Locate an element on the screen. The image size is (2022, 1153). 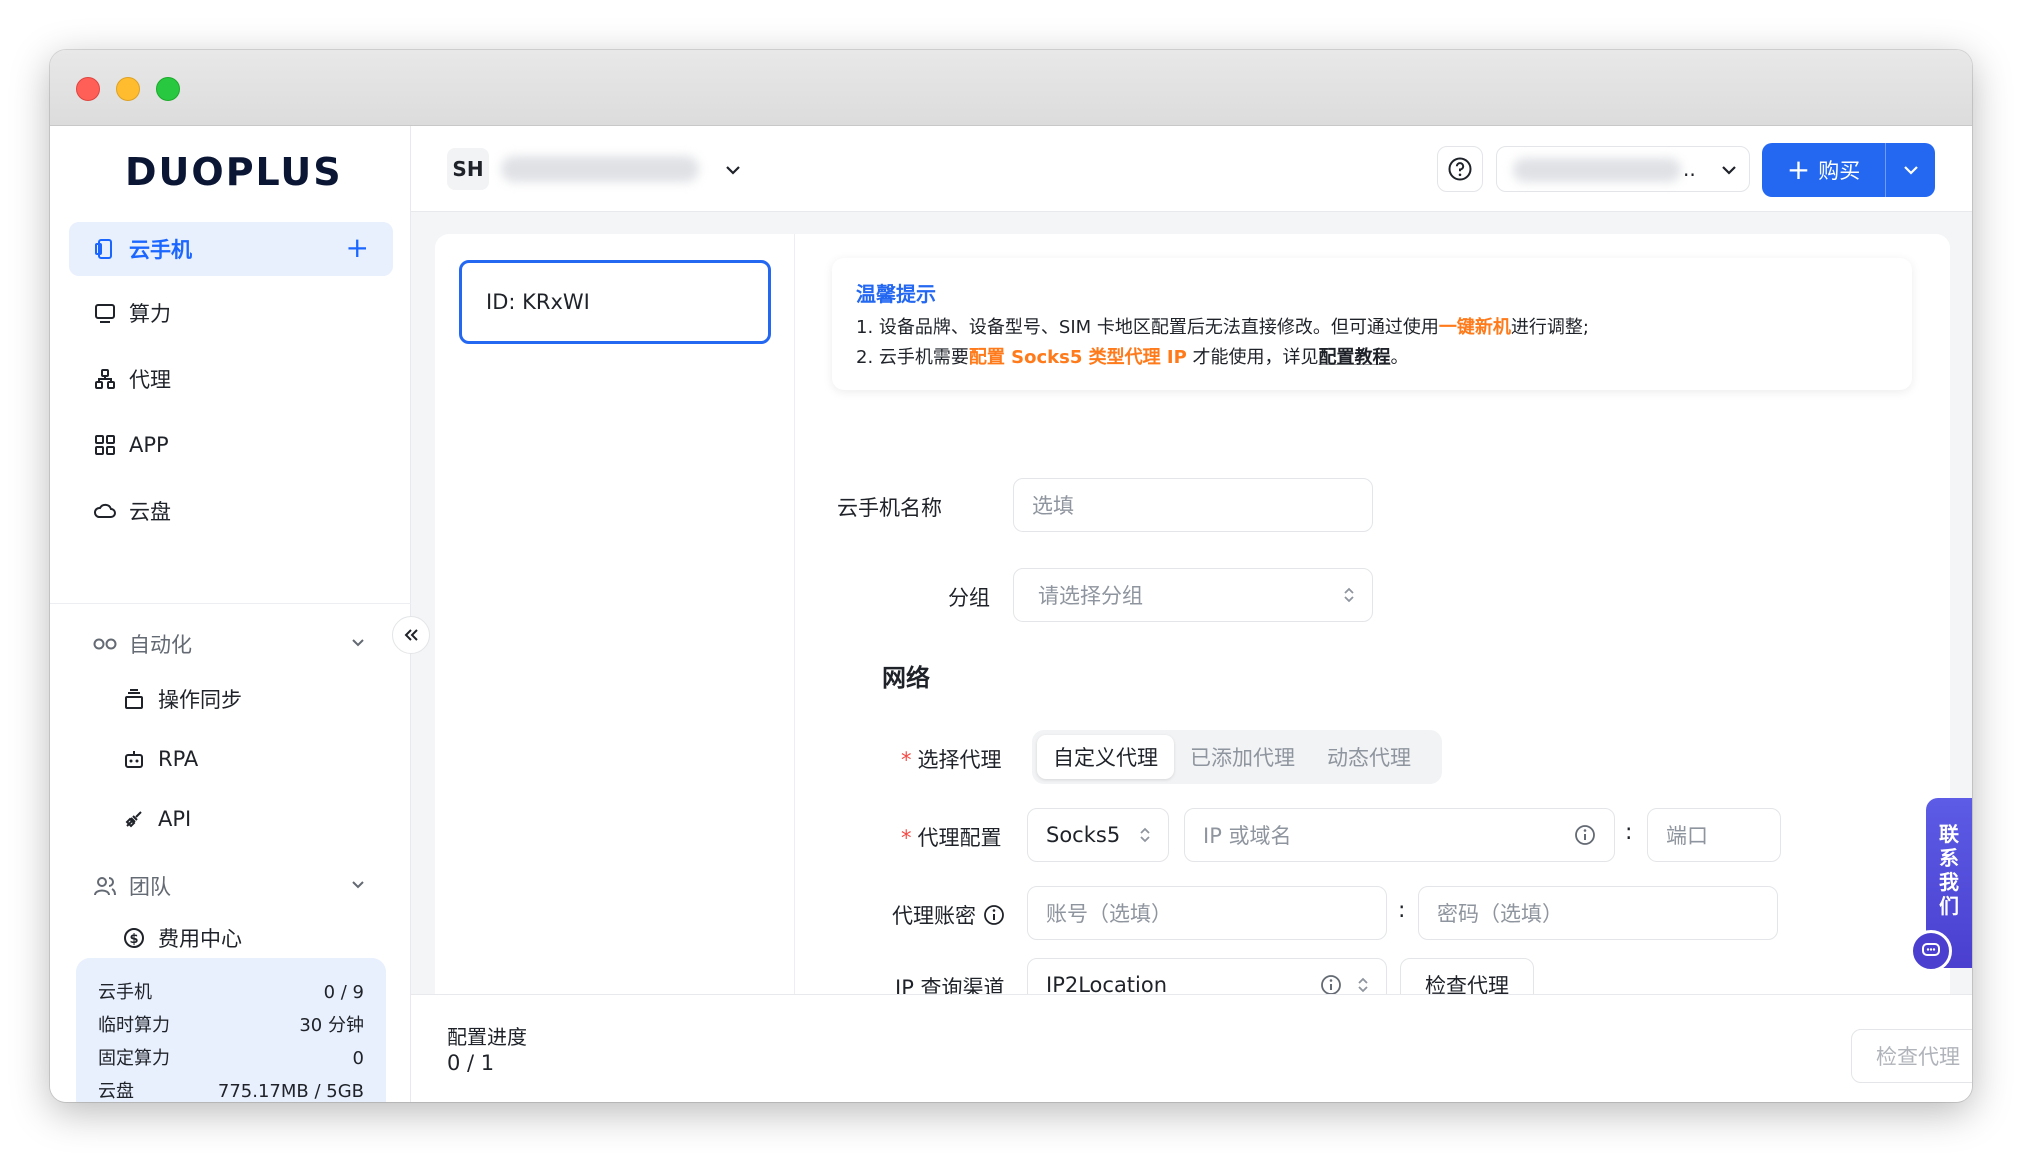
sidebar-section-team: 团队 is located at coordinates (231, 886).